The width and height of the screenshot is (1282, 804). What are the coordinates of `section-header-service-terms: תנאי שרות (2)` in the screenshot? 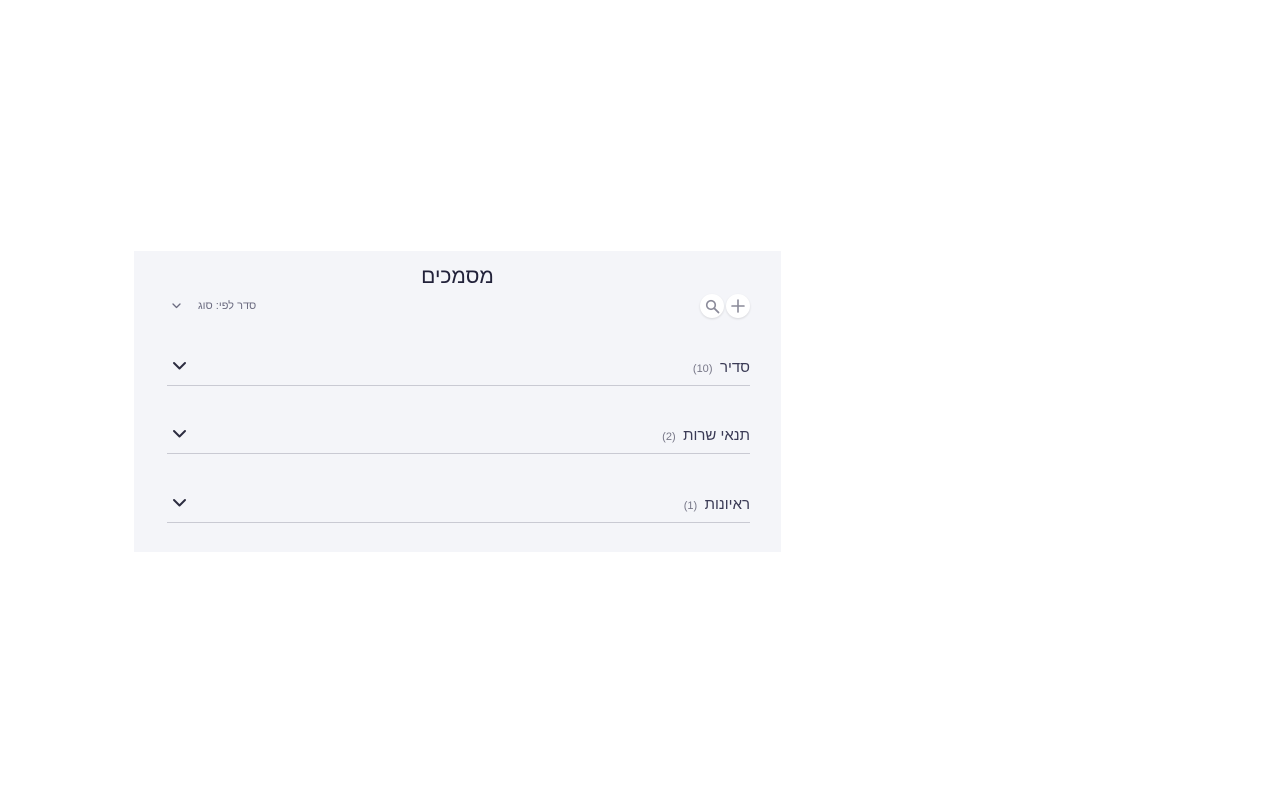 It's located at (458, 436).